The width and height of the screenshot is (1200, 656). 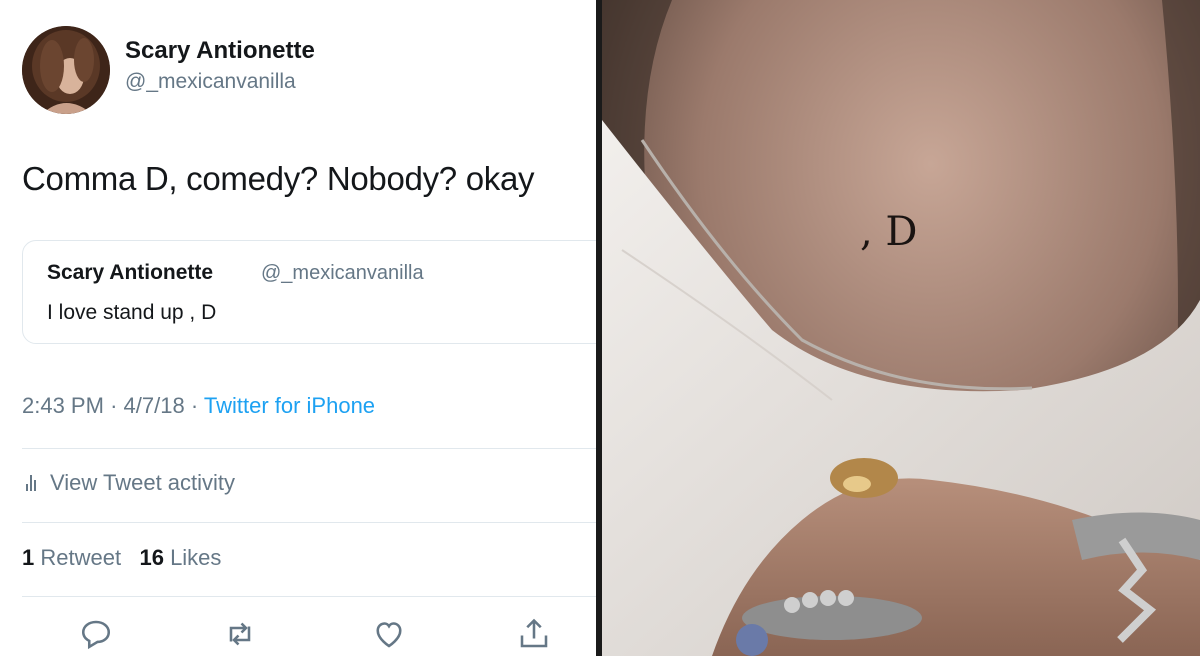 What do you see at coordinates (28, 557) in the screenshot?
I see `retweet-count: 1` at bounding box center [28, 557].